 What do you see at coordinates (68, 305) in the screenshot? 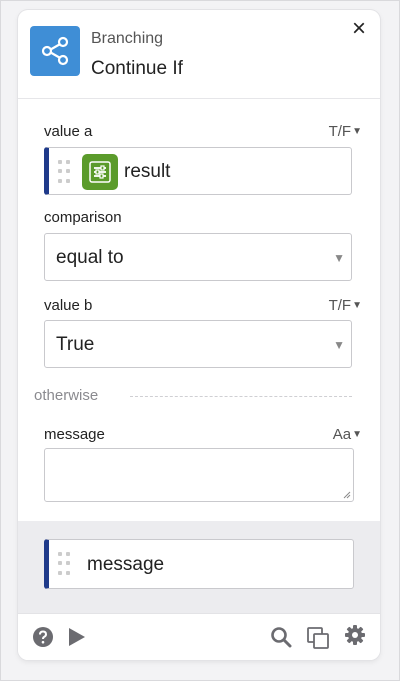
I see `value-b-label: value b` at bounding box center [68, 305].